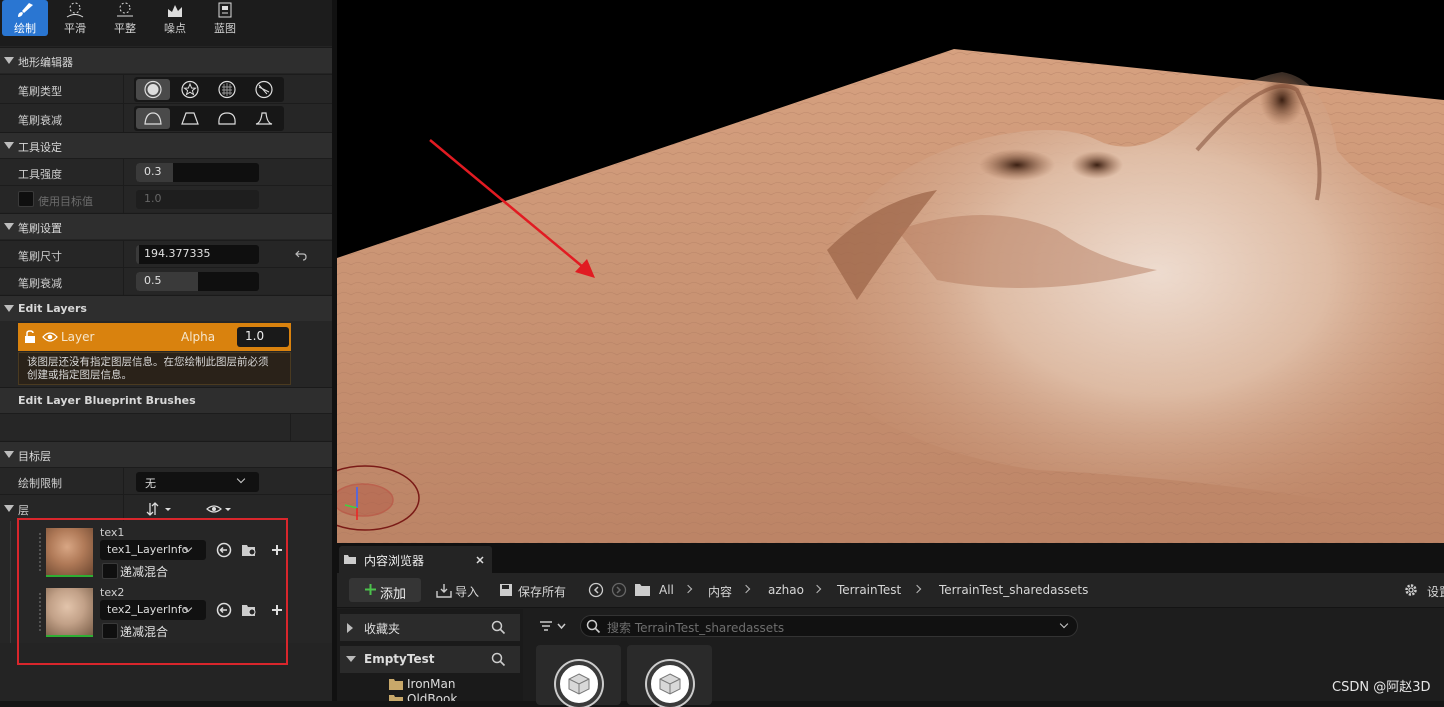 The image size is (1444, 707). I want to click on forward-icon, so click(619, 590).